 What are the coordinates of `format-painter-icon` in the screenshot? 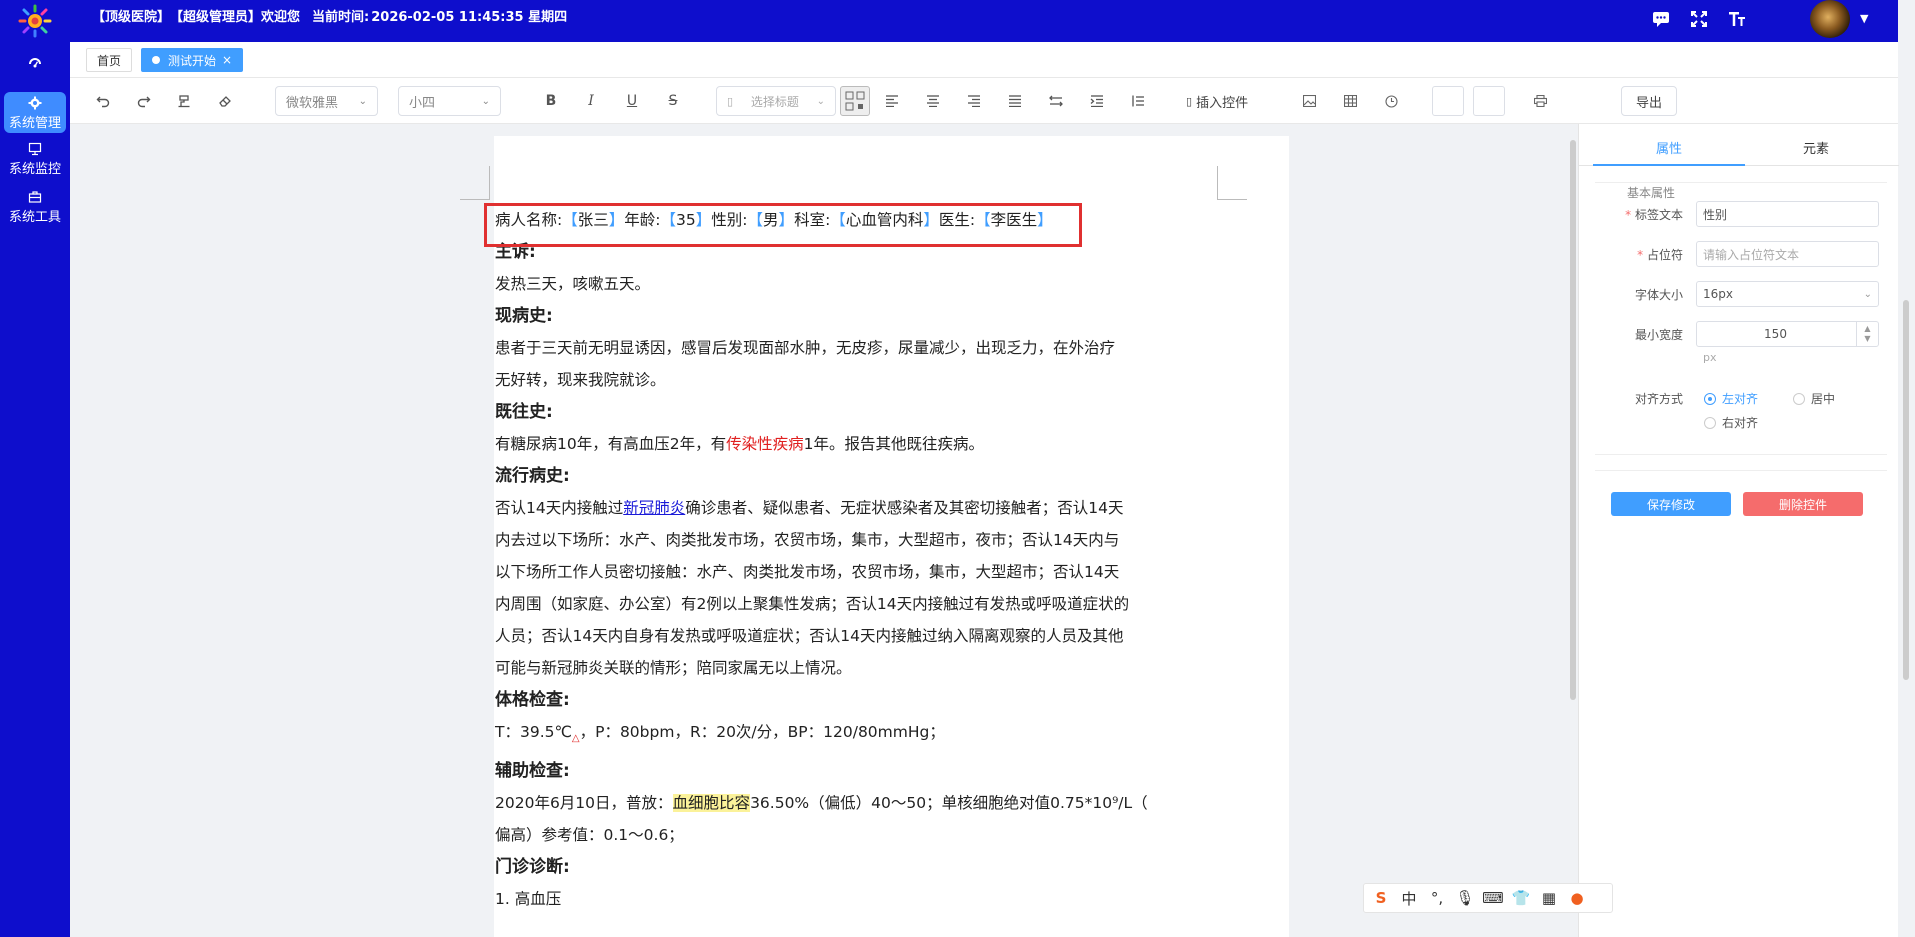 It's located at (184, 101).